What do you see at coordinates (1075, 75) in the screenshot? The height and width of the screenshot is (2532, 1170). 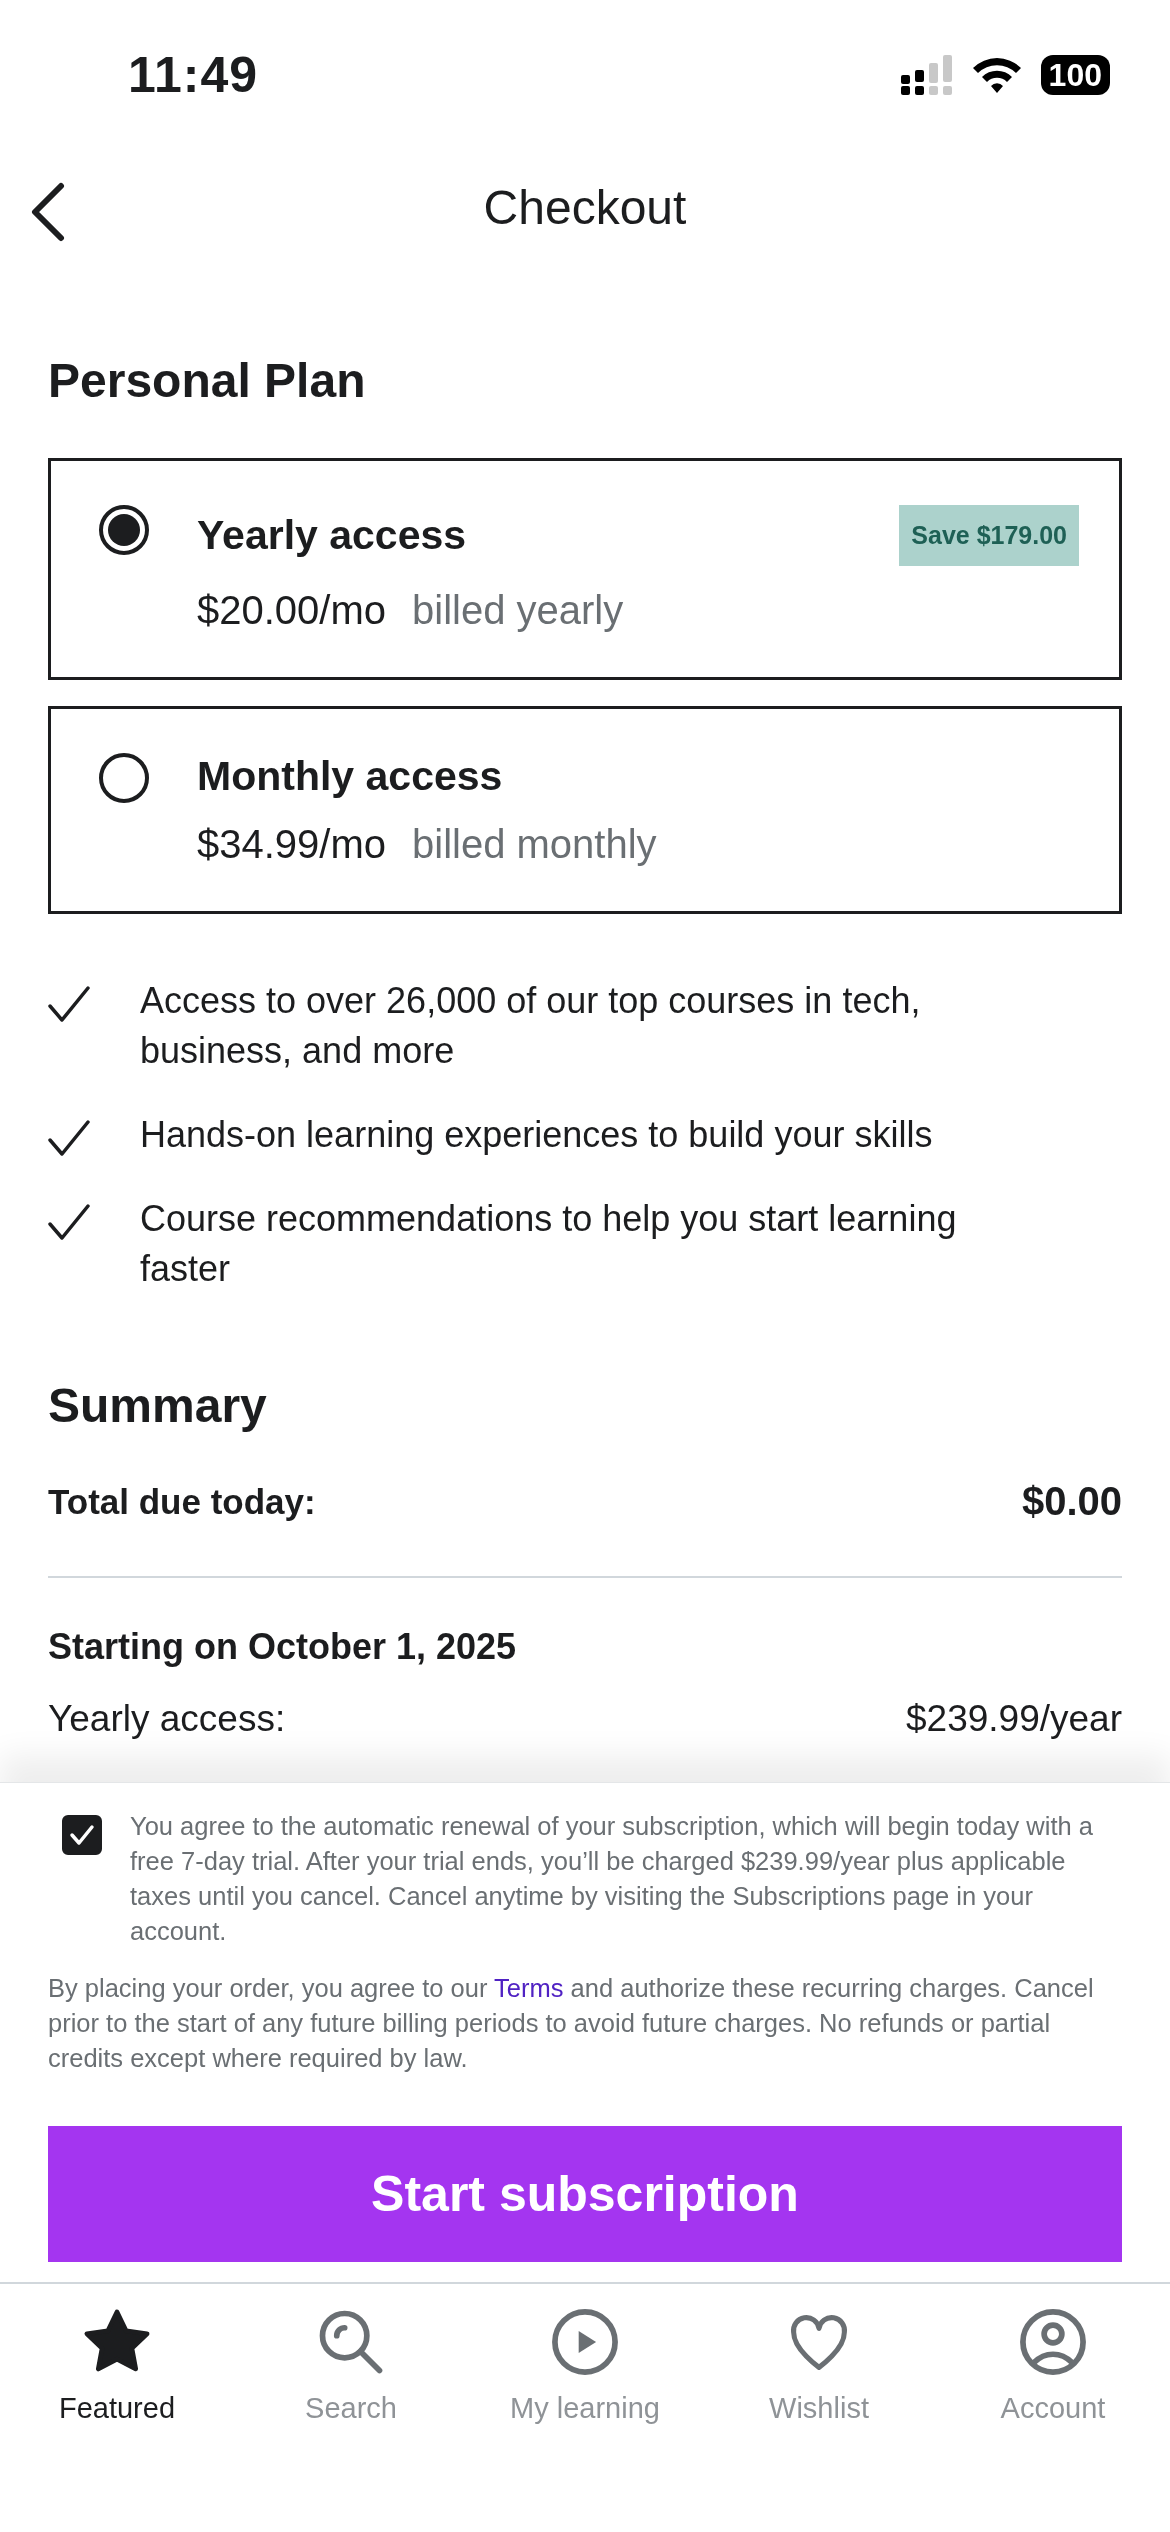 I see `battery-indicator: 100` at bounding box center [1075, 75].